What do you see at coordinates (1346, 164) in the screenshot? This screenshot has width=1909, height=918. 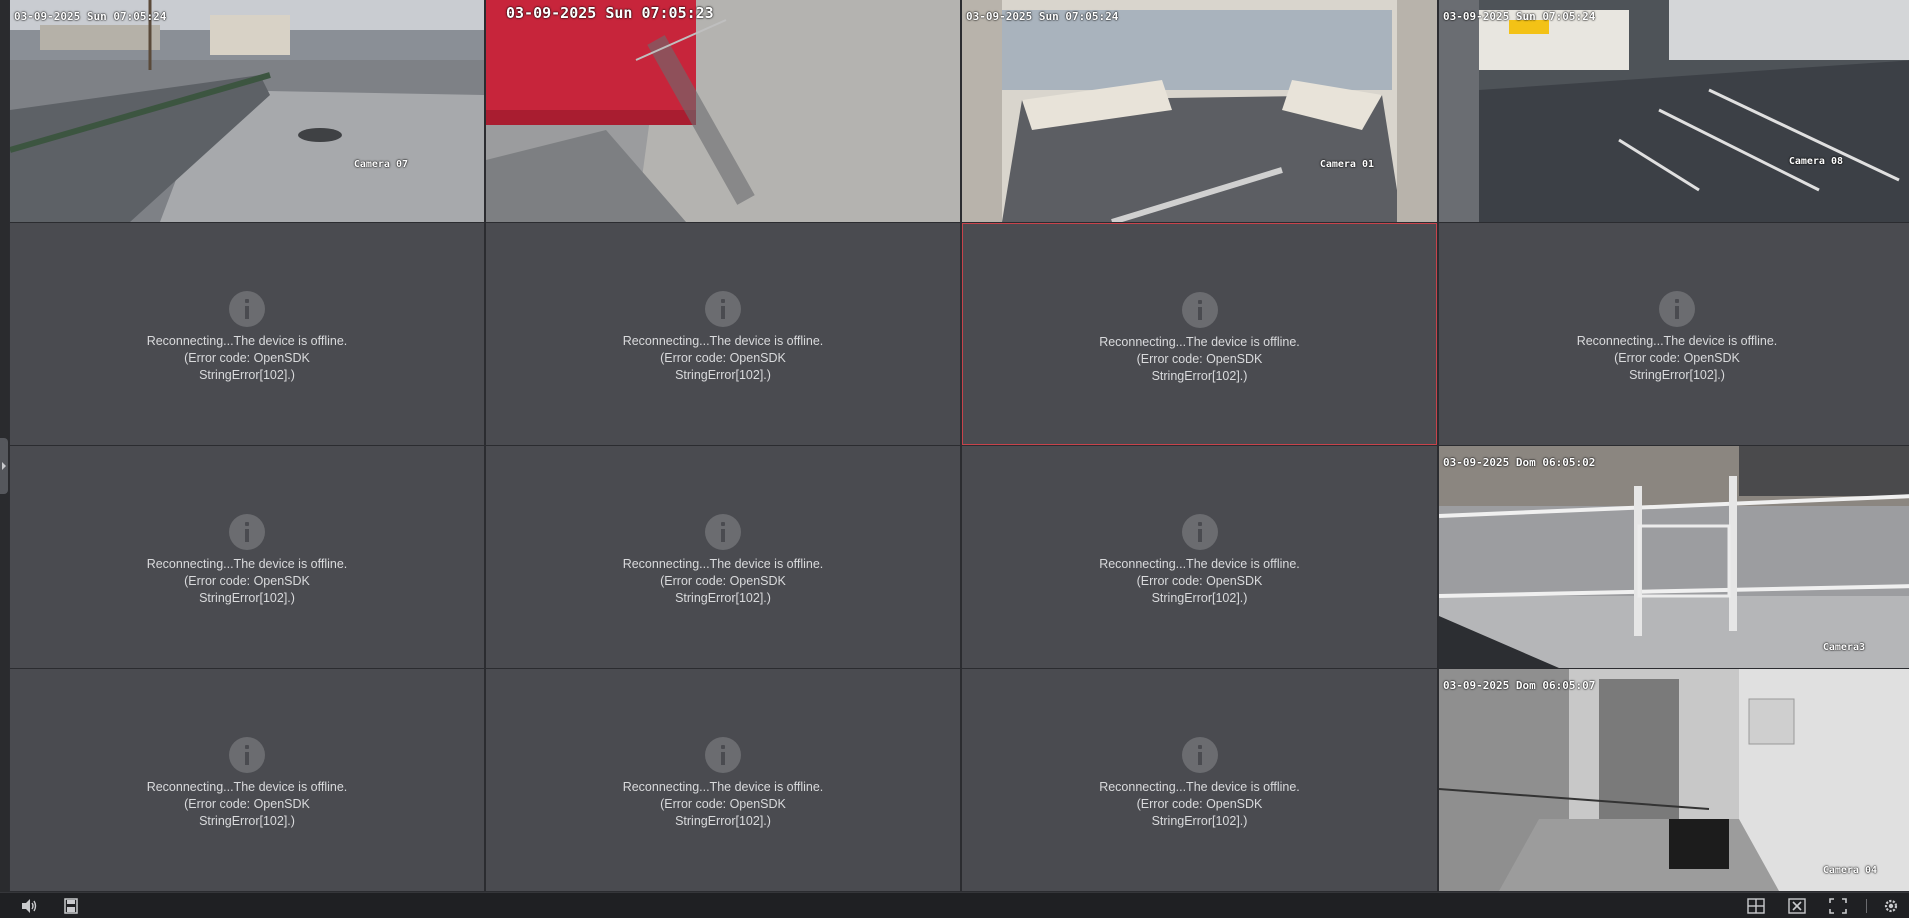 I see `camera-label: Camera 01` at bounding box center [1346, 164].